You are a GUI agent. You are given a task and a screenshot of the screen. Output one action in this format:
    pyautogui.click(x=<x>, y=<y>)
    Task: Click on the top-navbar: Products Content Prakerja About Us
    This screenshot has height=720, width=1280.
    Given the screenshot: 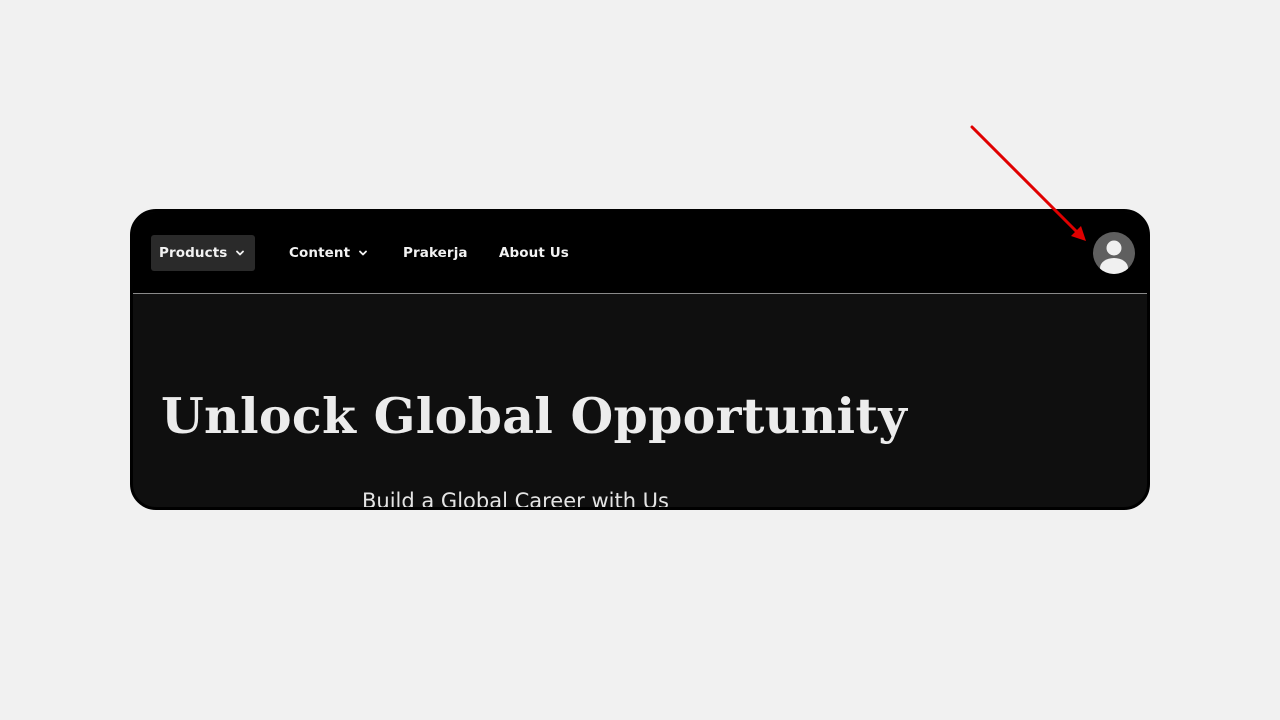 What is the action you would take?
    pyautogui.click(x=640, y=253)
    